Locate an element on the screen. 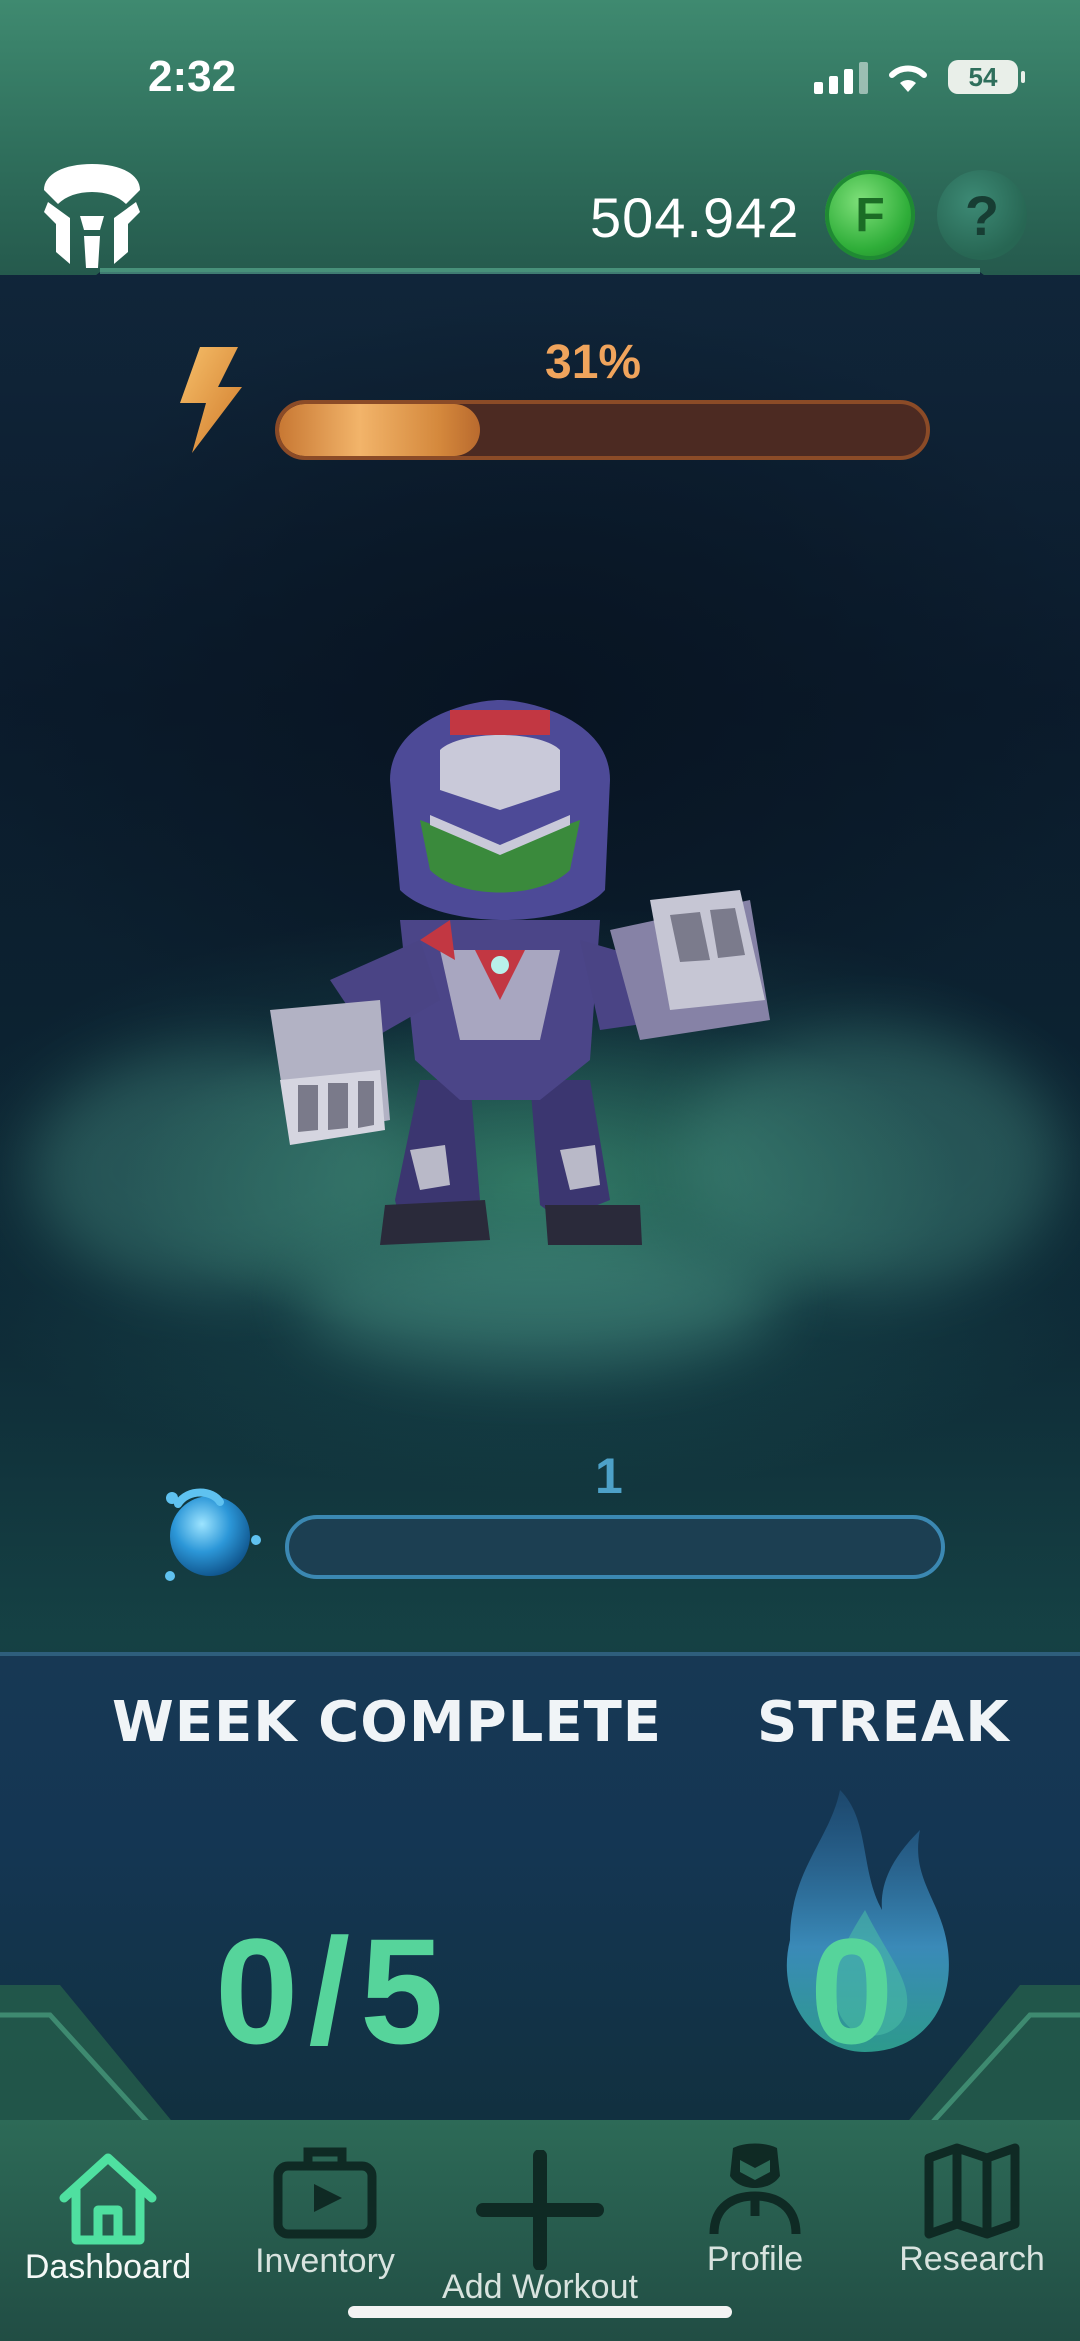 This screenshot has width=1080, height=2341. briefcase-icon is located at coordinates (325, 2193).